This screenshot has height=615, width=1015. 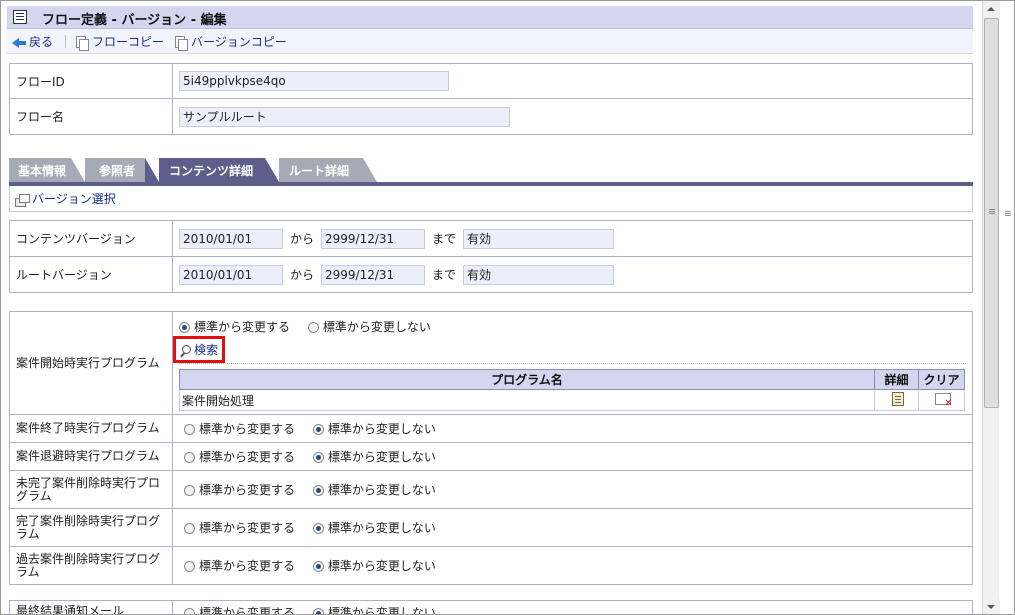 What do you see at coordinates (184, 327) in the screenshot?
I see `radio-change-selected` at bounding box center [184, 327].